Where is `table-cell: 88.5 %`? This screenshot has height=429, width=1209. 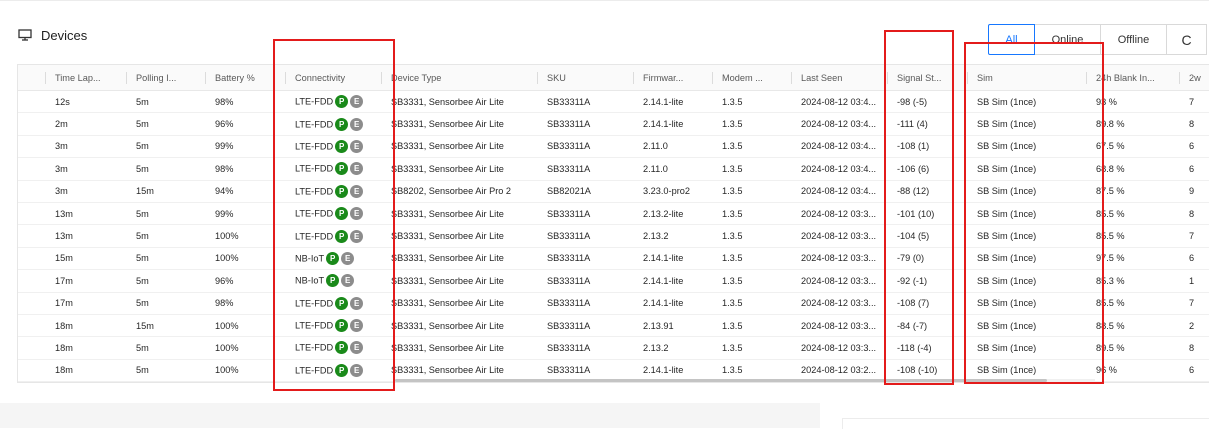
table-cell: 88.5 % is located at coordinates (1132, 326).